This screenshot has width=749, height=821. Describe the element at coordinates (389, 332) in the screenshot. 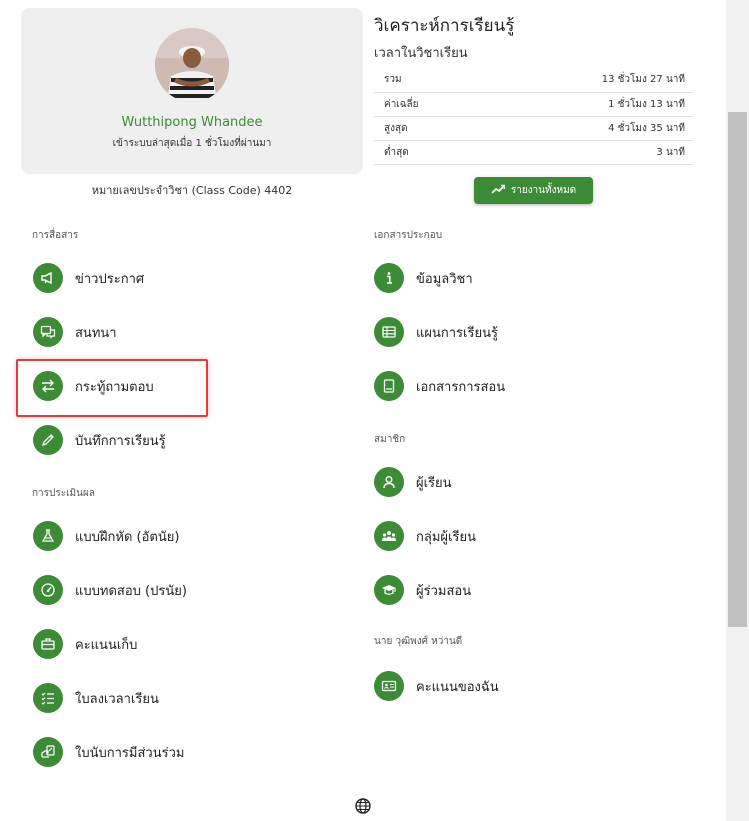

I see `table-icon` at that location.